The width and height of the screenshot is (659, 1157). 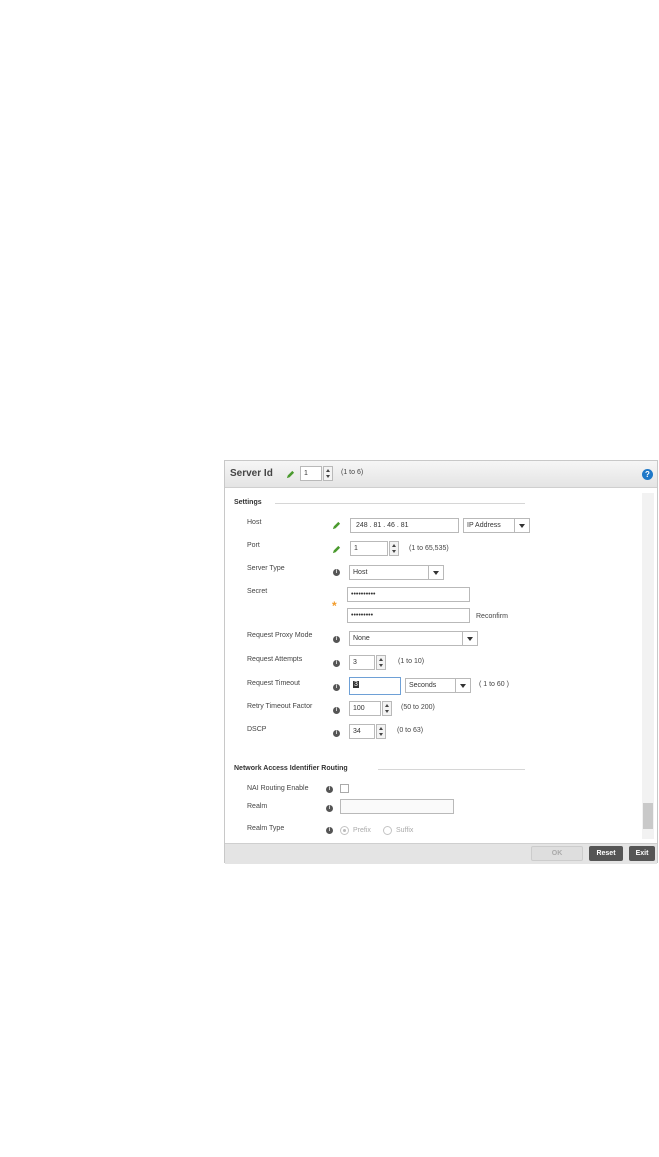 I want to click on server-type-select: Host, so click(x=396, y=572).